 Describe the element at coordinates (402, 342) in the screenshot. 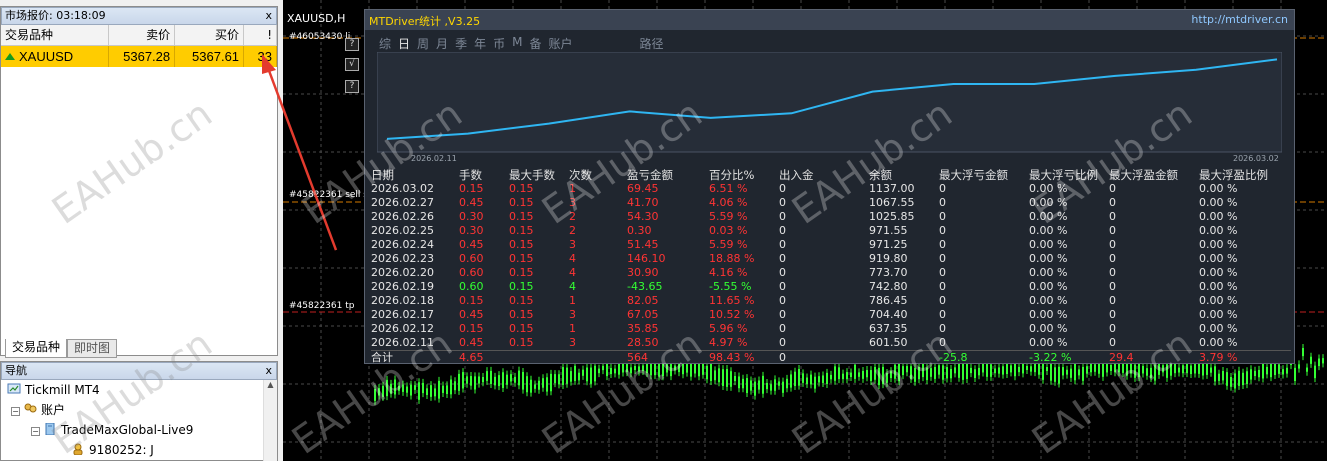

I see `table-cell: 2026.02.11` at that location.